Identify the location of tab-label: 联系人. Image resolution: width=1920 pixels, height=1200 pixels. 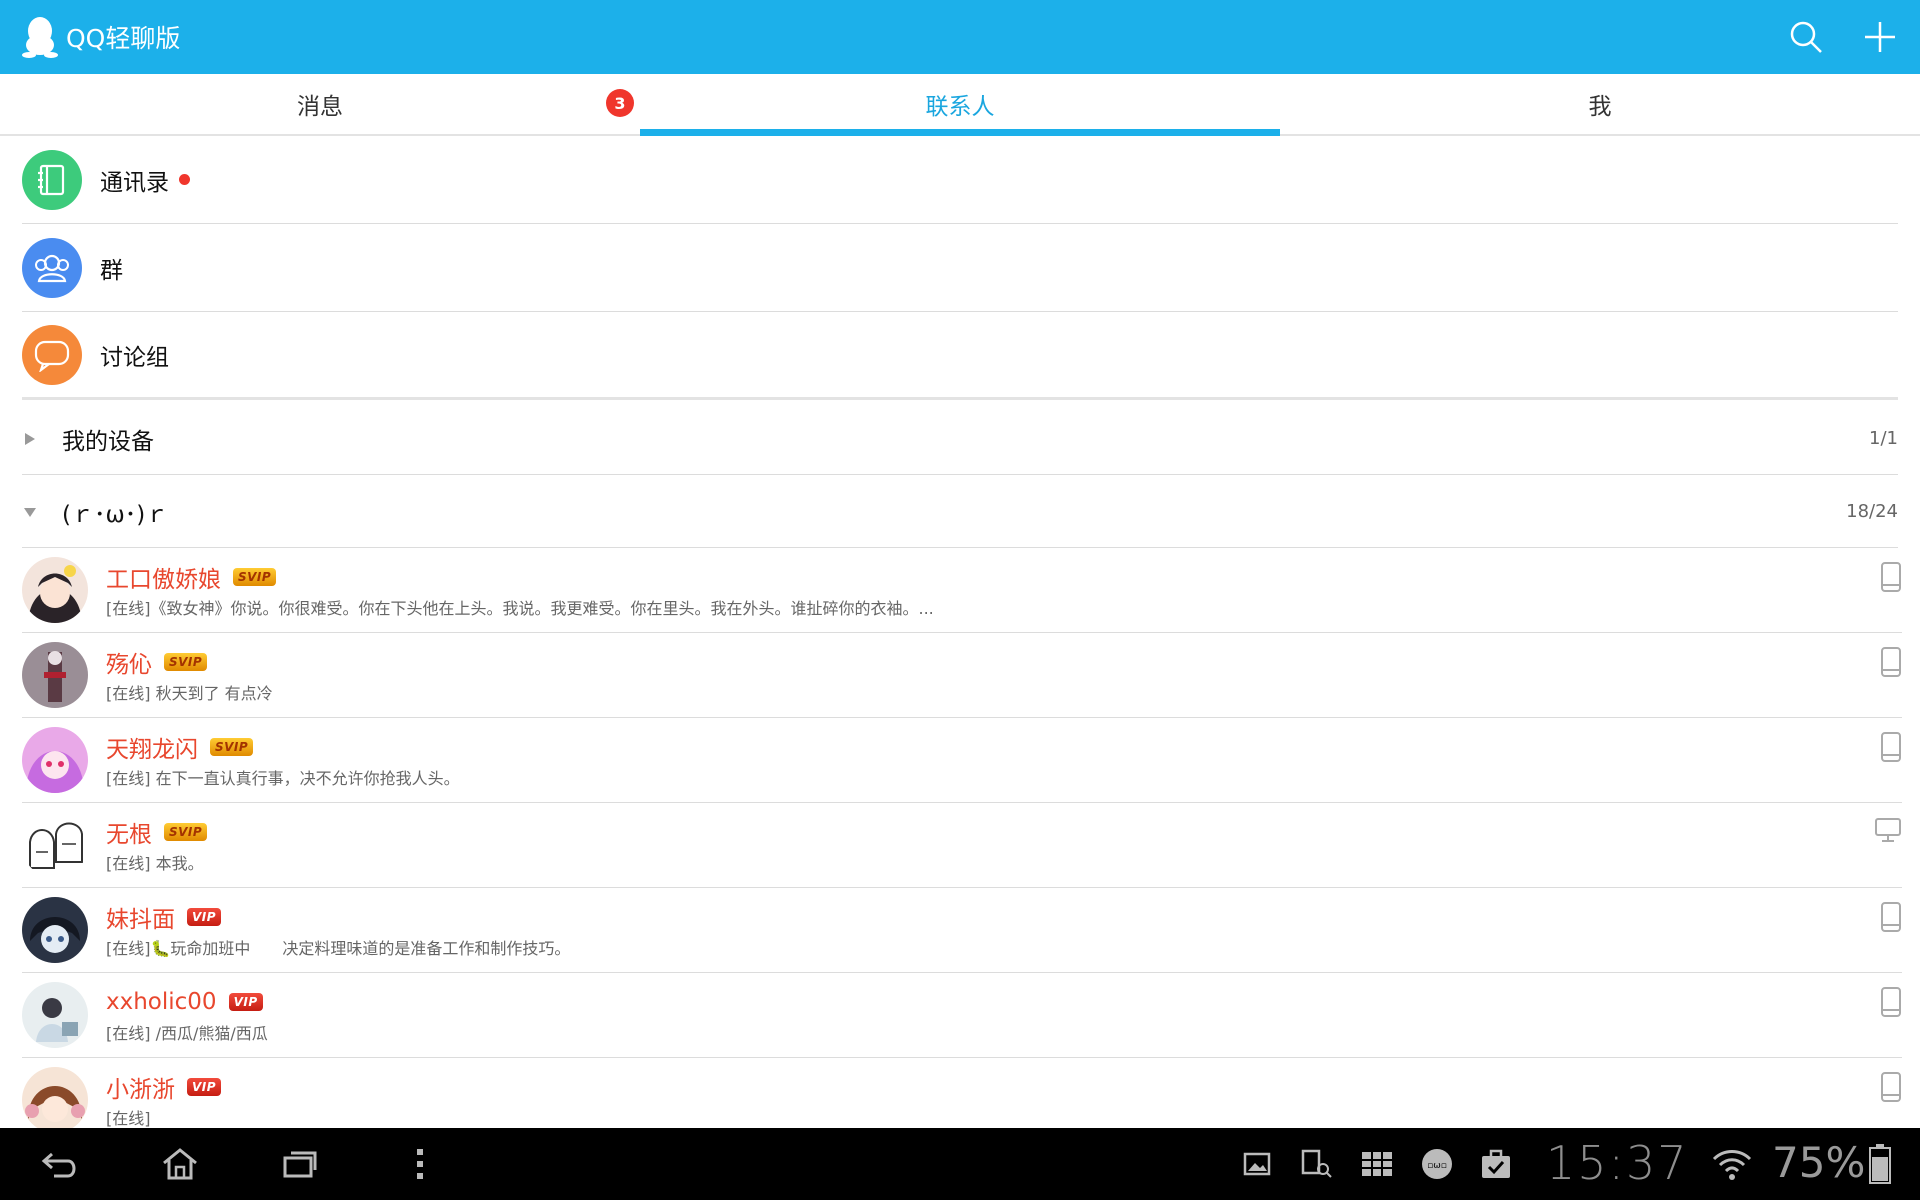
(960, 107).